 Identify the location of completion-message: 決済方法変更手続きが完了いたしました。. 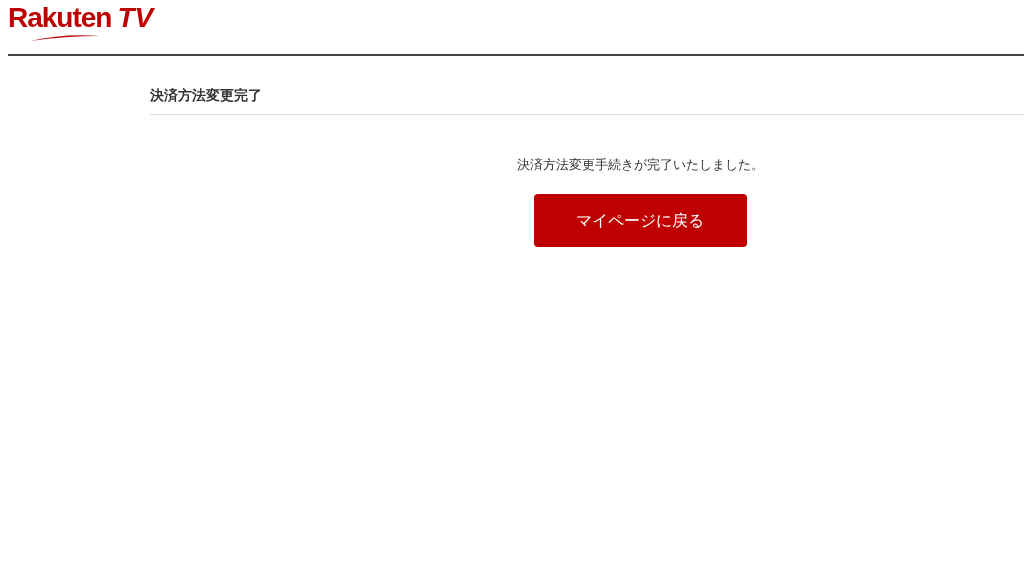
(640, 164).